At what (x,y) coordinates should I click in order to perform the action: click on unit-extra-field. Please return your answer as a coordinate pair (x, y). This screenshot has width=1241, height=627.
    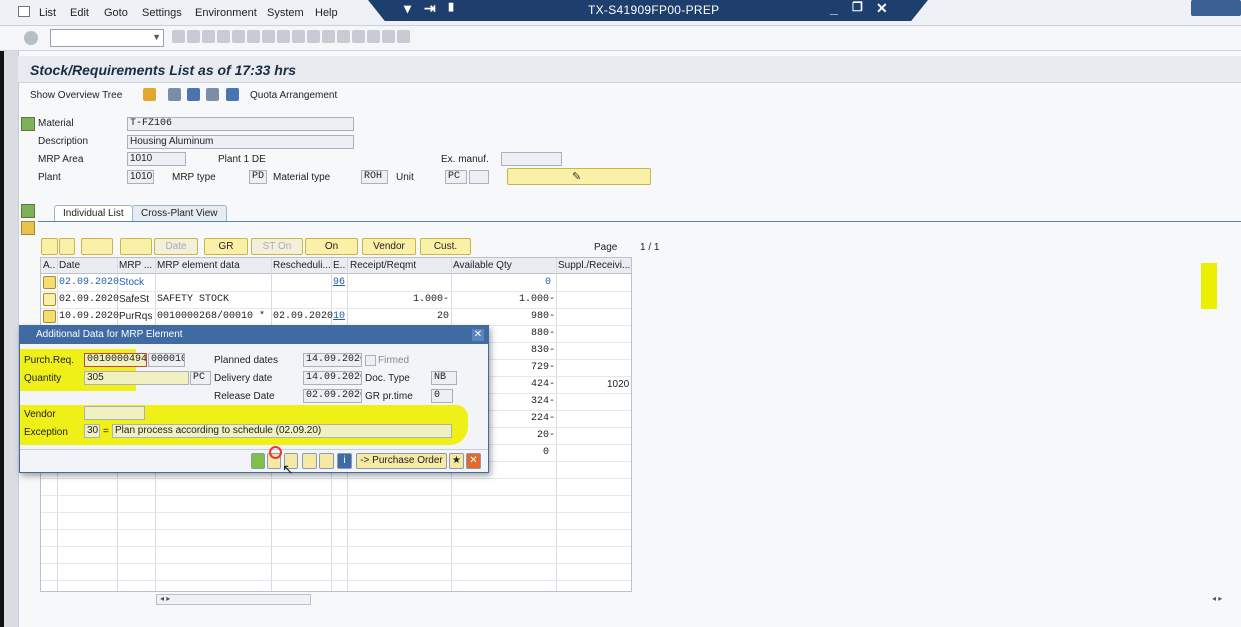
    Looking at the image, I should click on (479, 177).